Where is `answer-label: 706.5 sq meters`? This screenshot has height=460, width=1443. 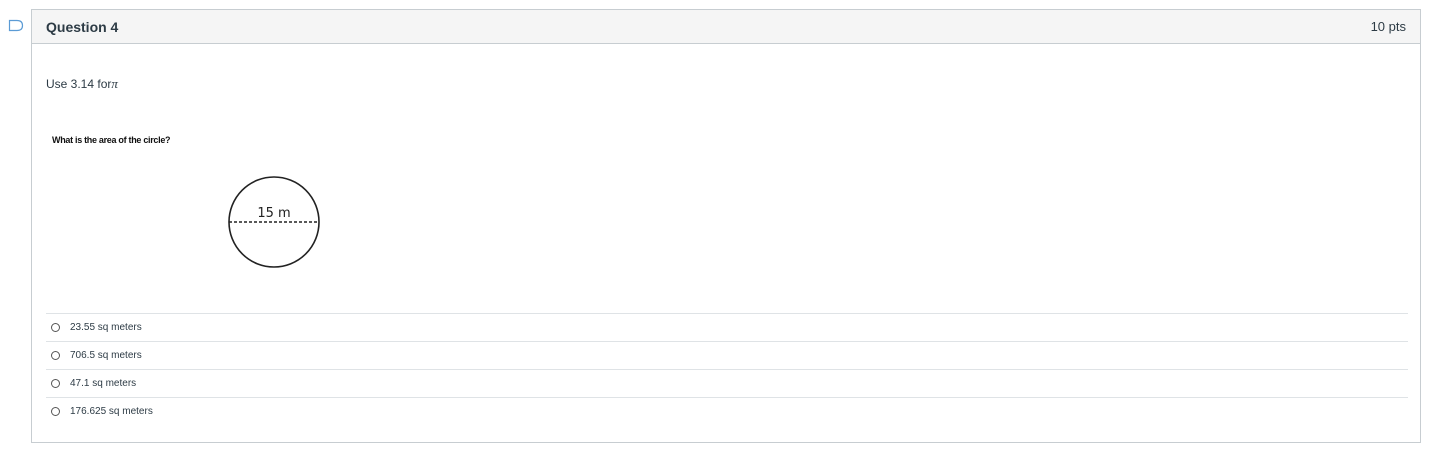
answer-label: 706.5 sq meters is located at coordinates (106, 355).